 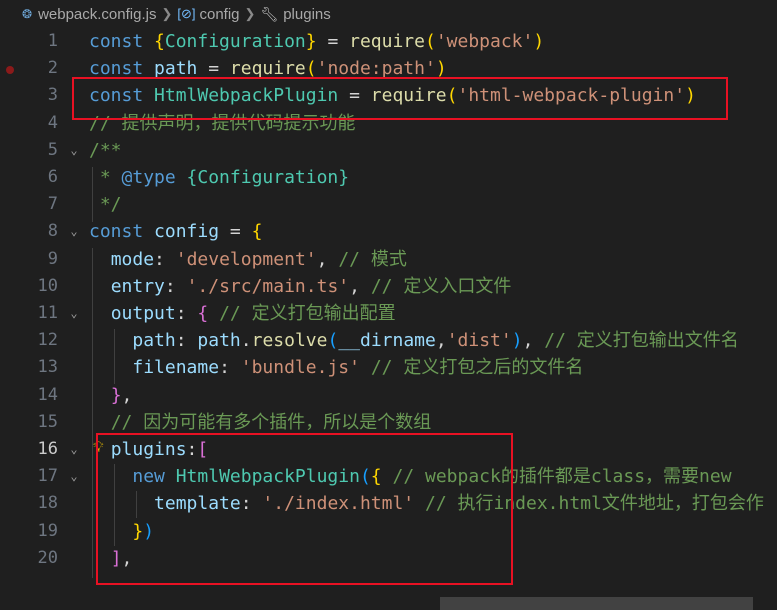 I want to click on breadcrumb-variable: [⊘] config, so click(x=208, y=14).